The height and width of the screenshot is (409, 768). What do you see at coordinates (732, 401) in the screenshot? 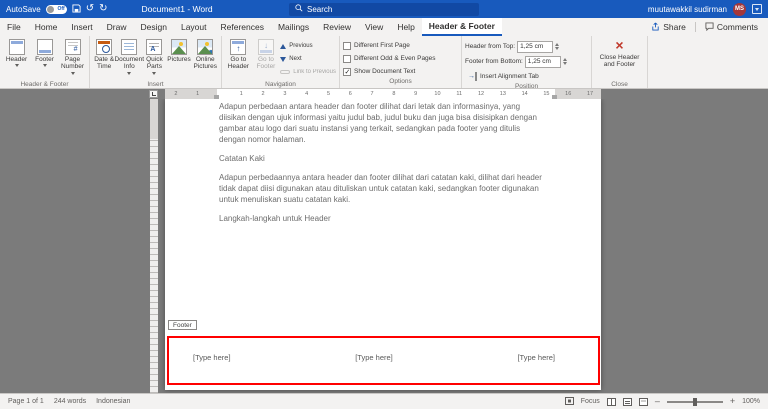
I see `zoom-in-icon: +` at bounding box center [732, 401].